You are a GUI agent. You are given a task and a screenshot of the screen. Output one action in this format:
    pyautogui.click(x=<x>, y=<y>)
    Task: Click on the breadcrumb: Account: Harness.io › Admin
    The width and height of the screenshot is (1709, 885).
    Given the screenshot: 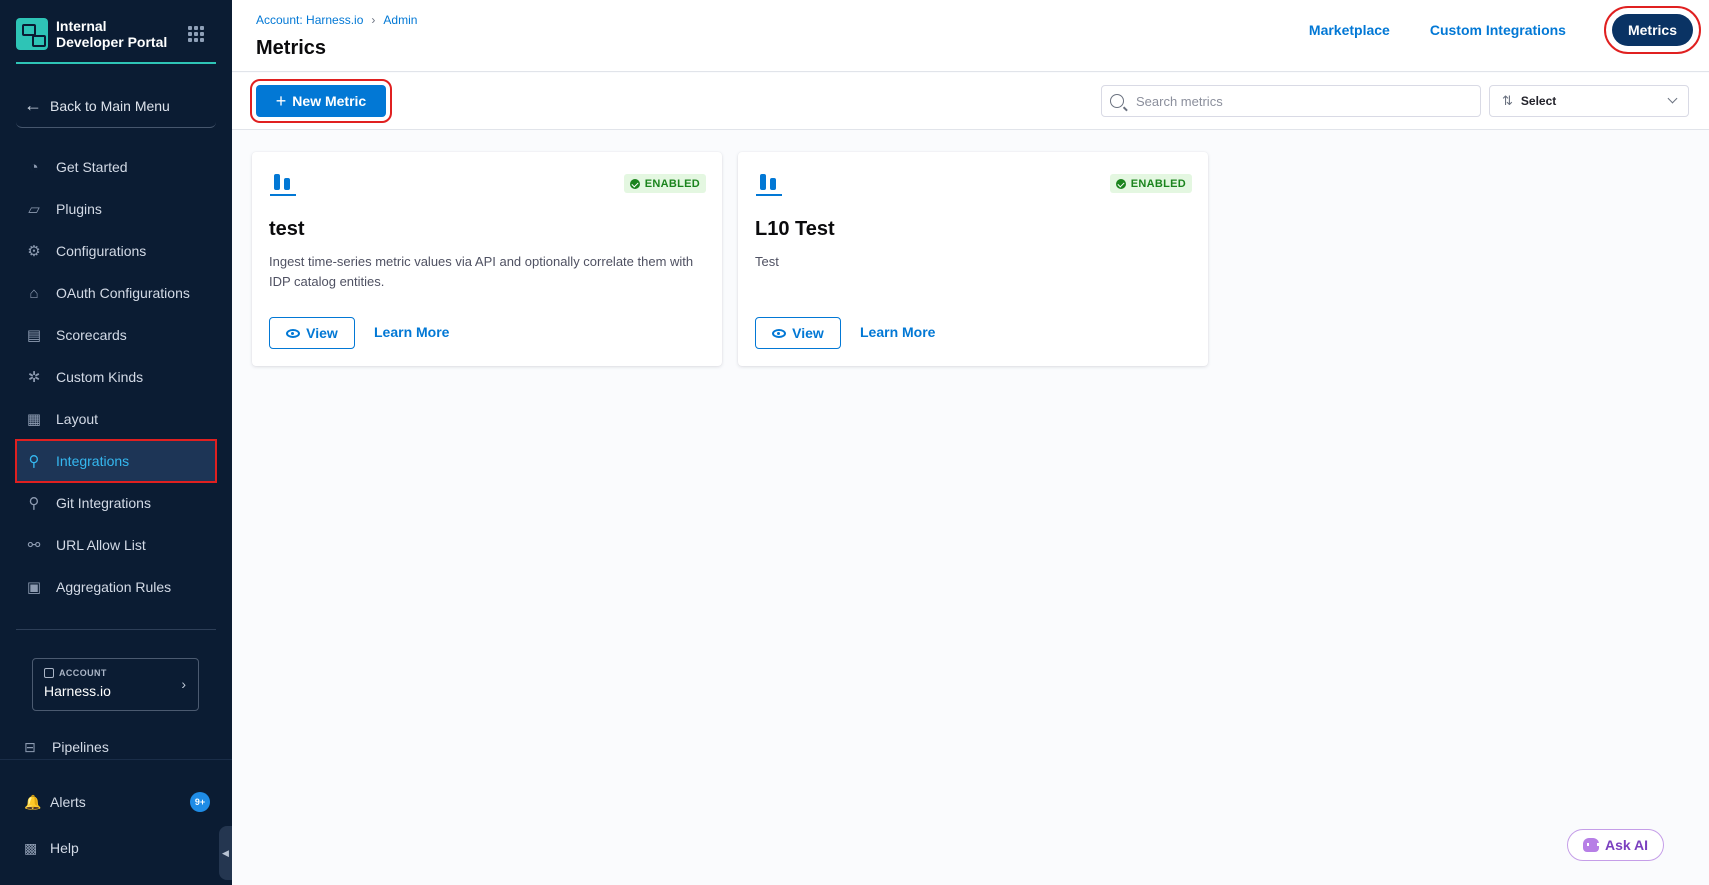 What is the action you would take?
    pyautogui.click(x=336, y=20)
    